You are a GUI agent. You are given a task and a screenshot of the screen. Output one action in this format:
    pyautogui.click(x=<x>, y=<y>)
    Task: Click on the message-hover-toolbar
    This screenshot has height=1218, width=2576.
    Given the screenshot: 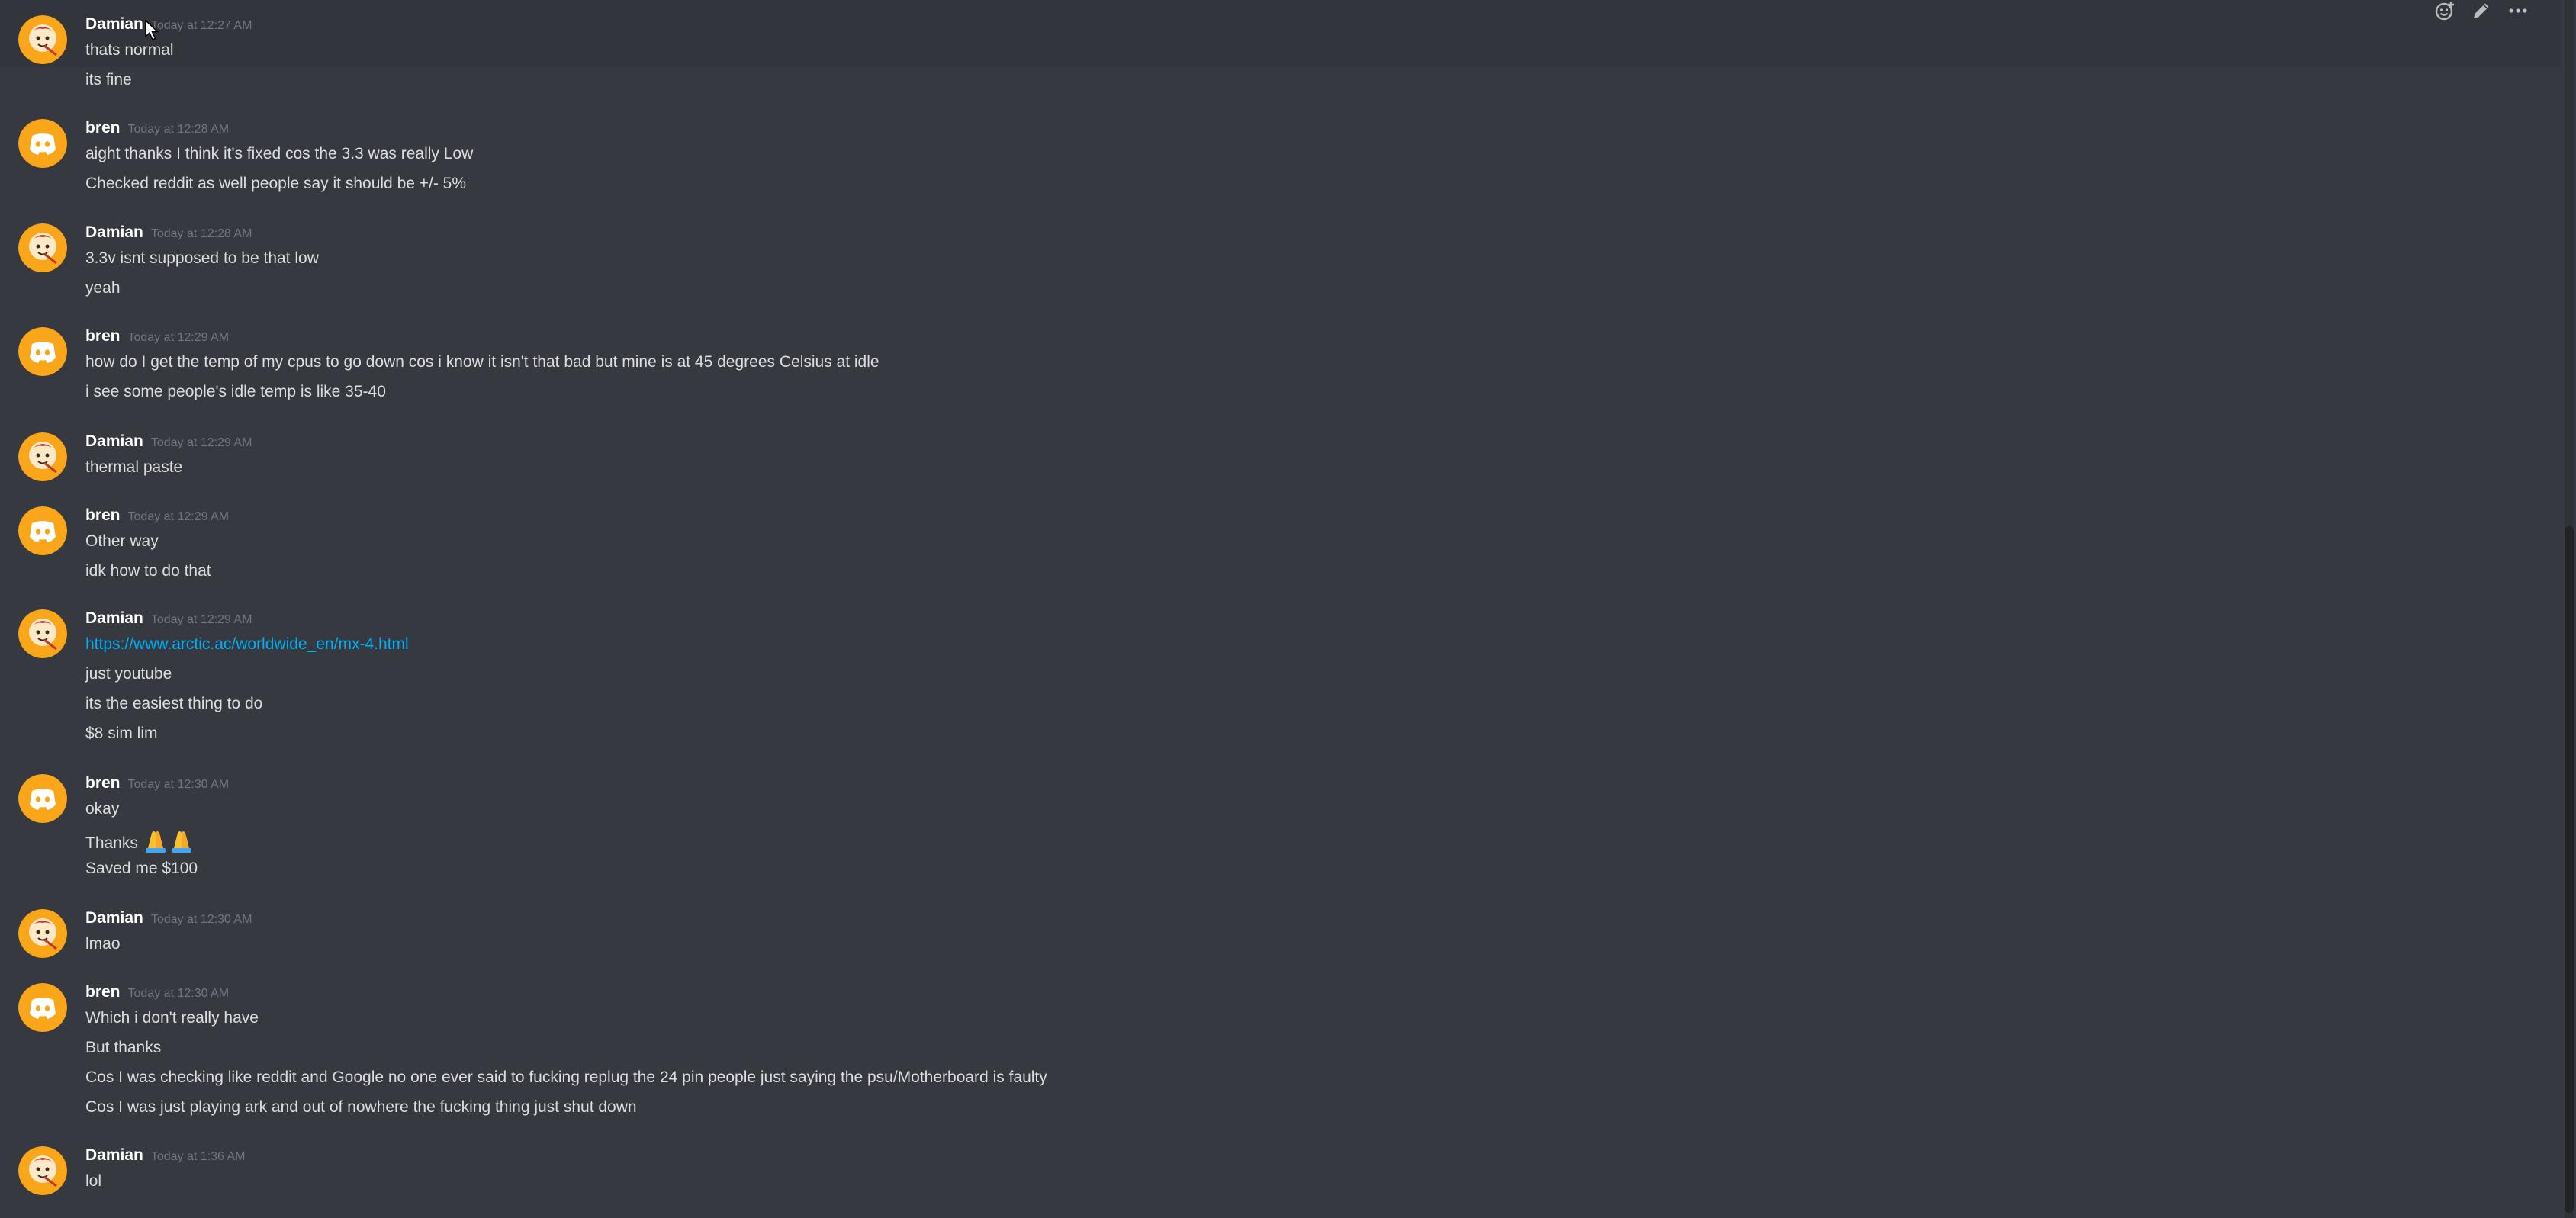 What is the action you would take?
    pyautogui.click(x=2494, y=10)
    